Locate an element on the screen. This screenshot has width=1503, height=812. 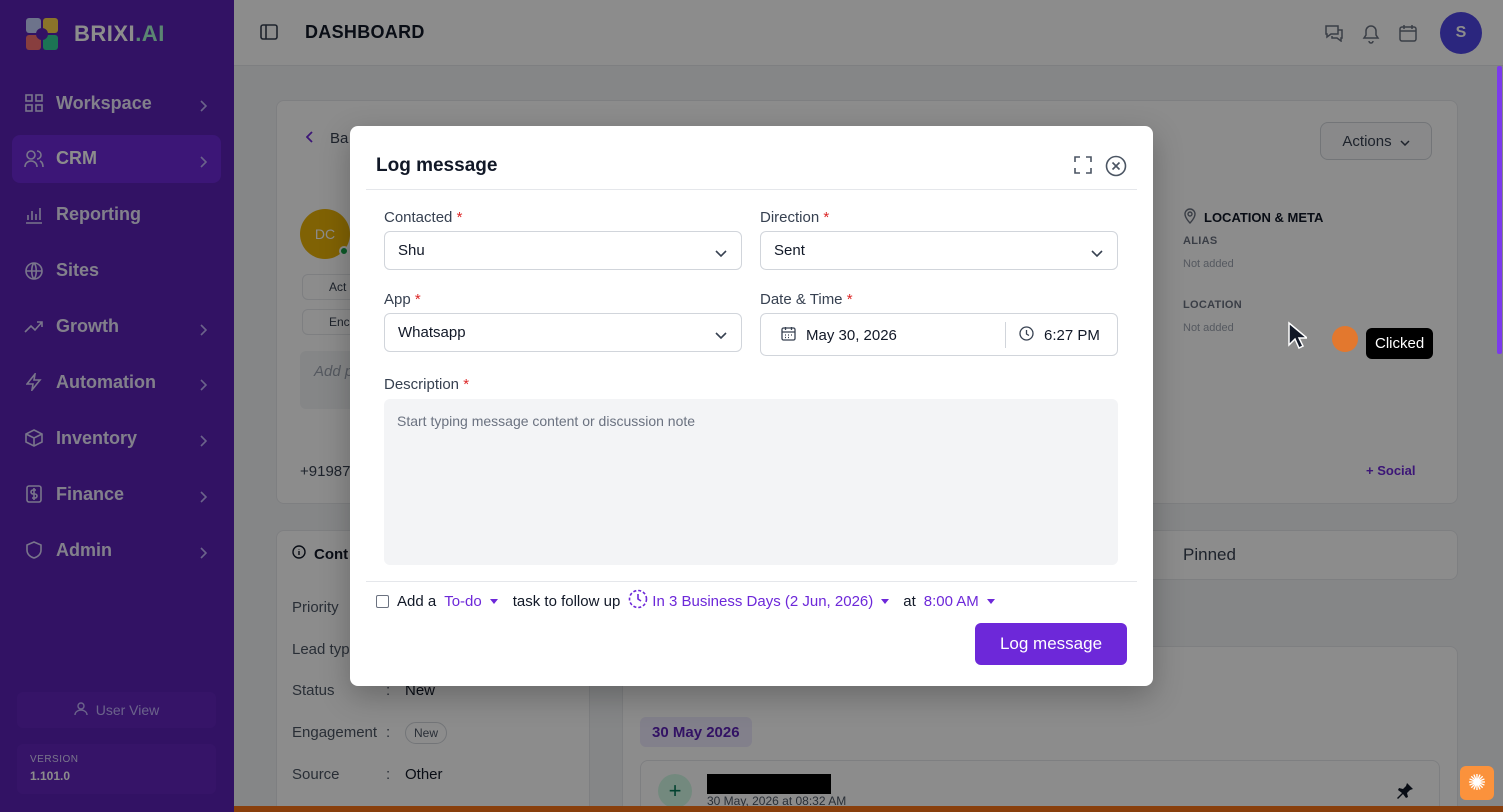
date-picker: May 30, 2026 is located at coordinates (839, 335).